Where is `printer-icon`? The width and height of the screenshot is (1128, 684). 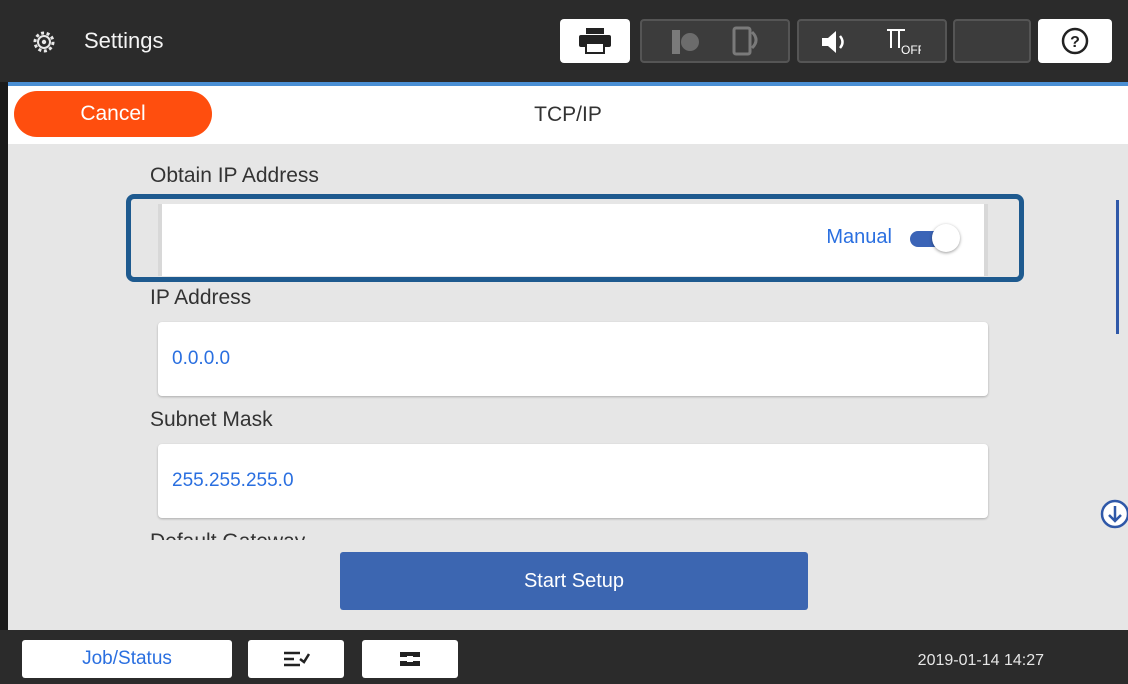
printer-icon is located at coordinates (595, 41).